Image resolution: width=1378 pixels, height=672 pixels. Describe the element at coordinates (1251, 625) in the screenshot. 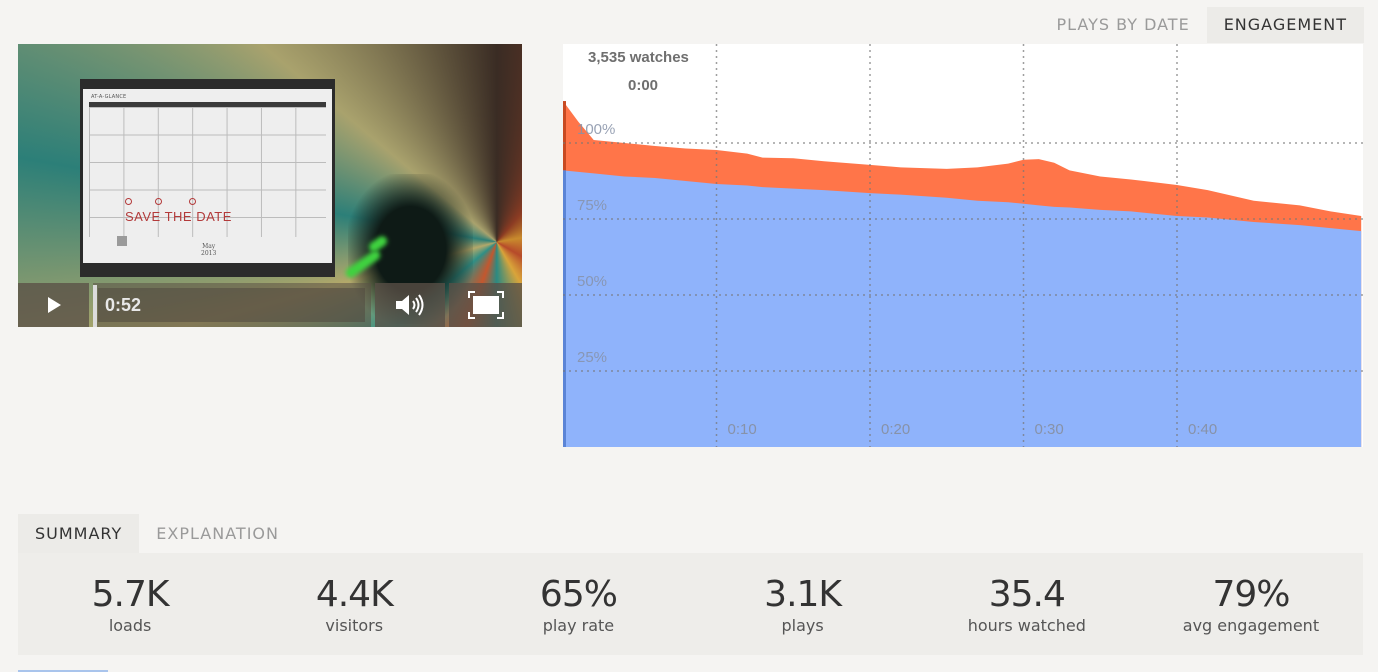

I see `stat-label: avg engagement` at that location.